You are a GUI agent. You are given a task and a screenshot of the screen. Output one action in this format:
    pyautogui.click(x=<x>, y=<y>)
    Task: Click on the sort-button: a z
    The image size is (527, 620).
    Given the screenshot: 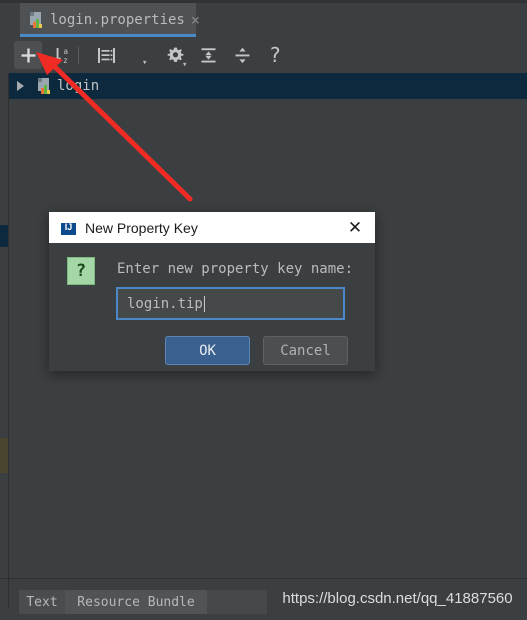 What is the action you would take?
    pyautogui.click(x=62, y=55)
    